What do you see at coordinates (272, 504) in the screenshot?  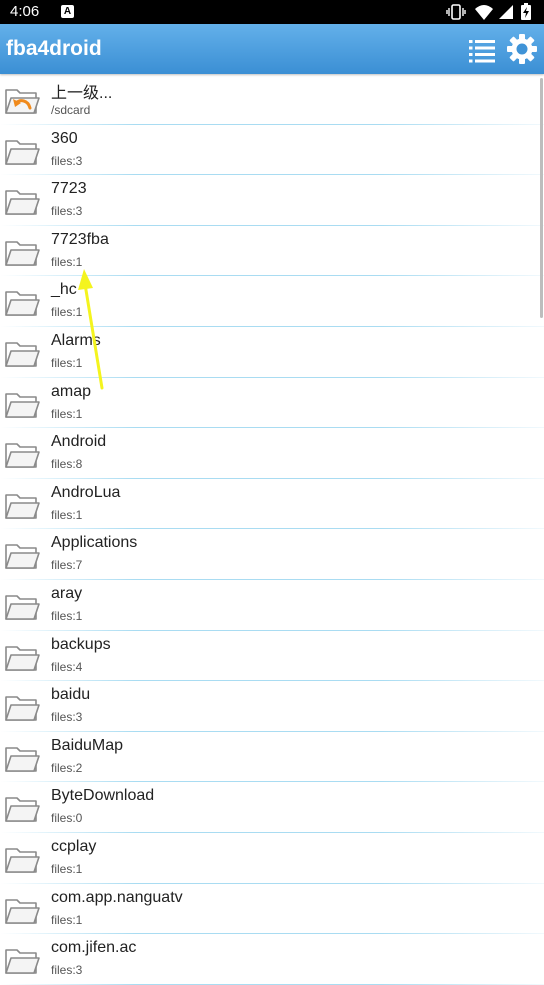 I see `file-row: AndroLua files:1` at bounding box center [272, 504].